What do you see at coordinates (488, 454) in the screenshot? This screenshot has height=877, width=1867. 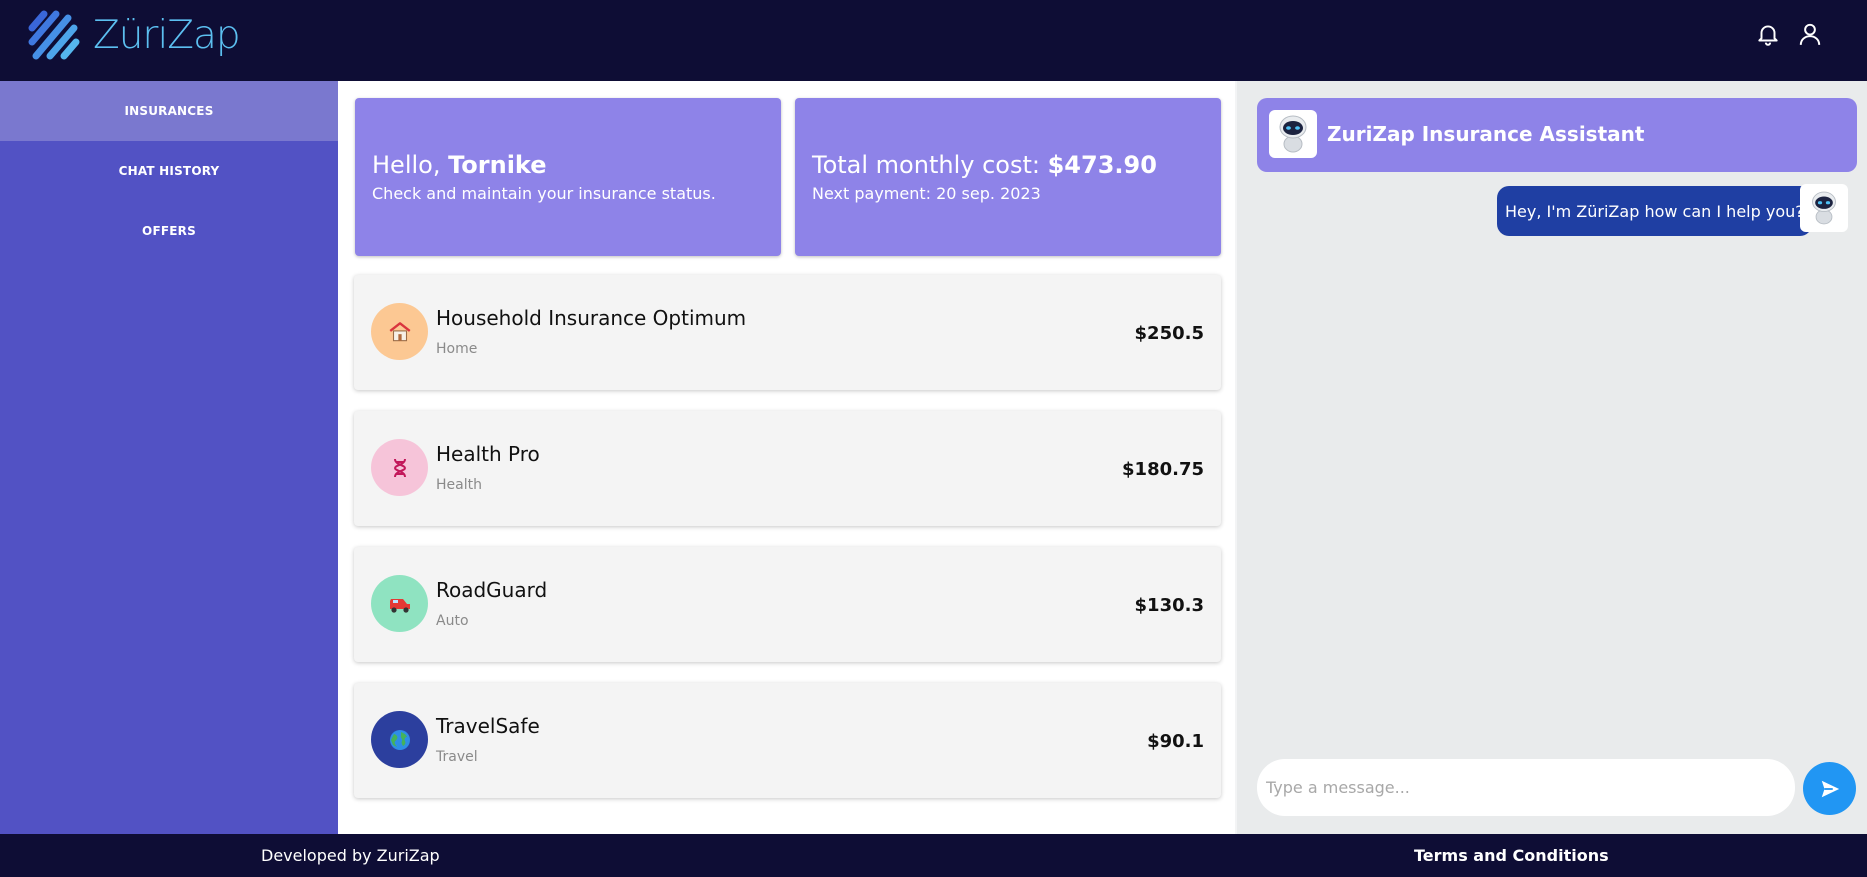 I see `insurance-name: Health Pro` at bounding box center [488, 454].